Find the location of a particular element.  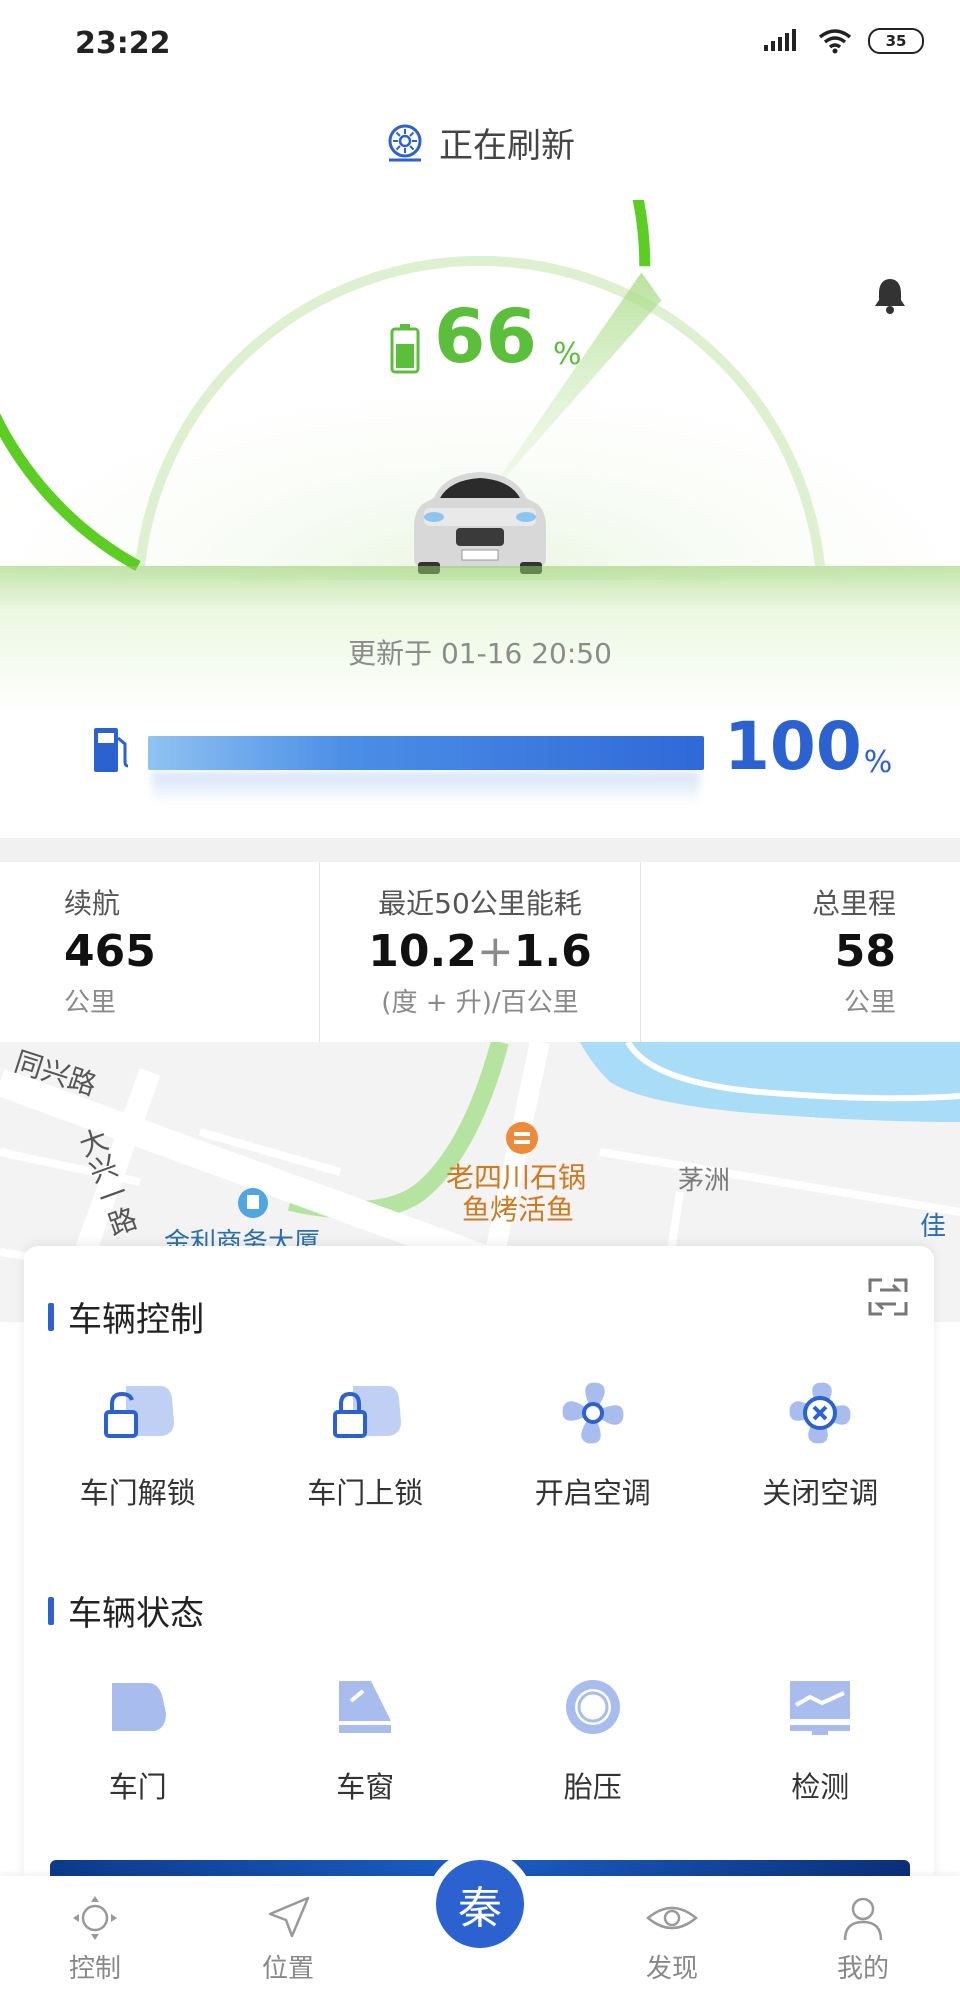

nav-brand-button: 秦 is located at coordinates (480, 1904).